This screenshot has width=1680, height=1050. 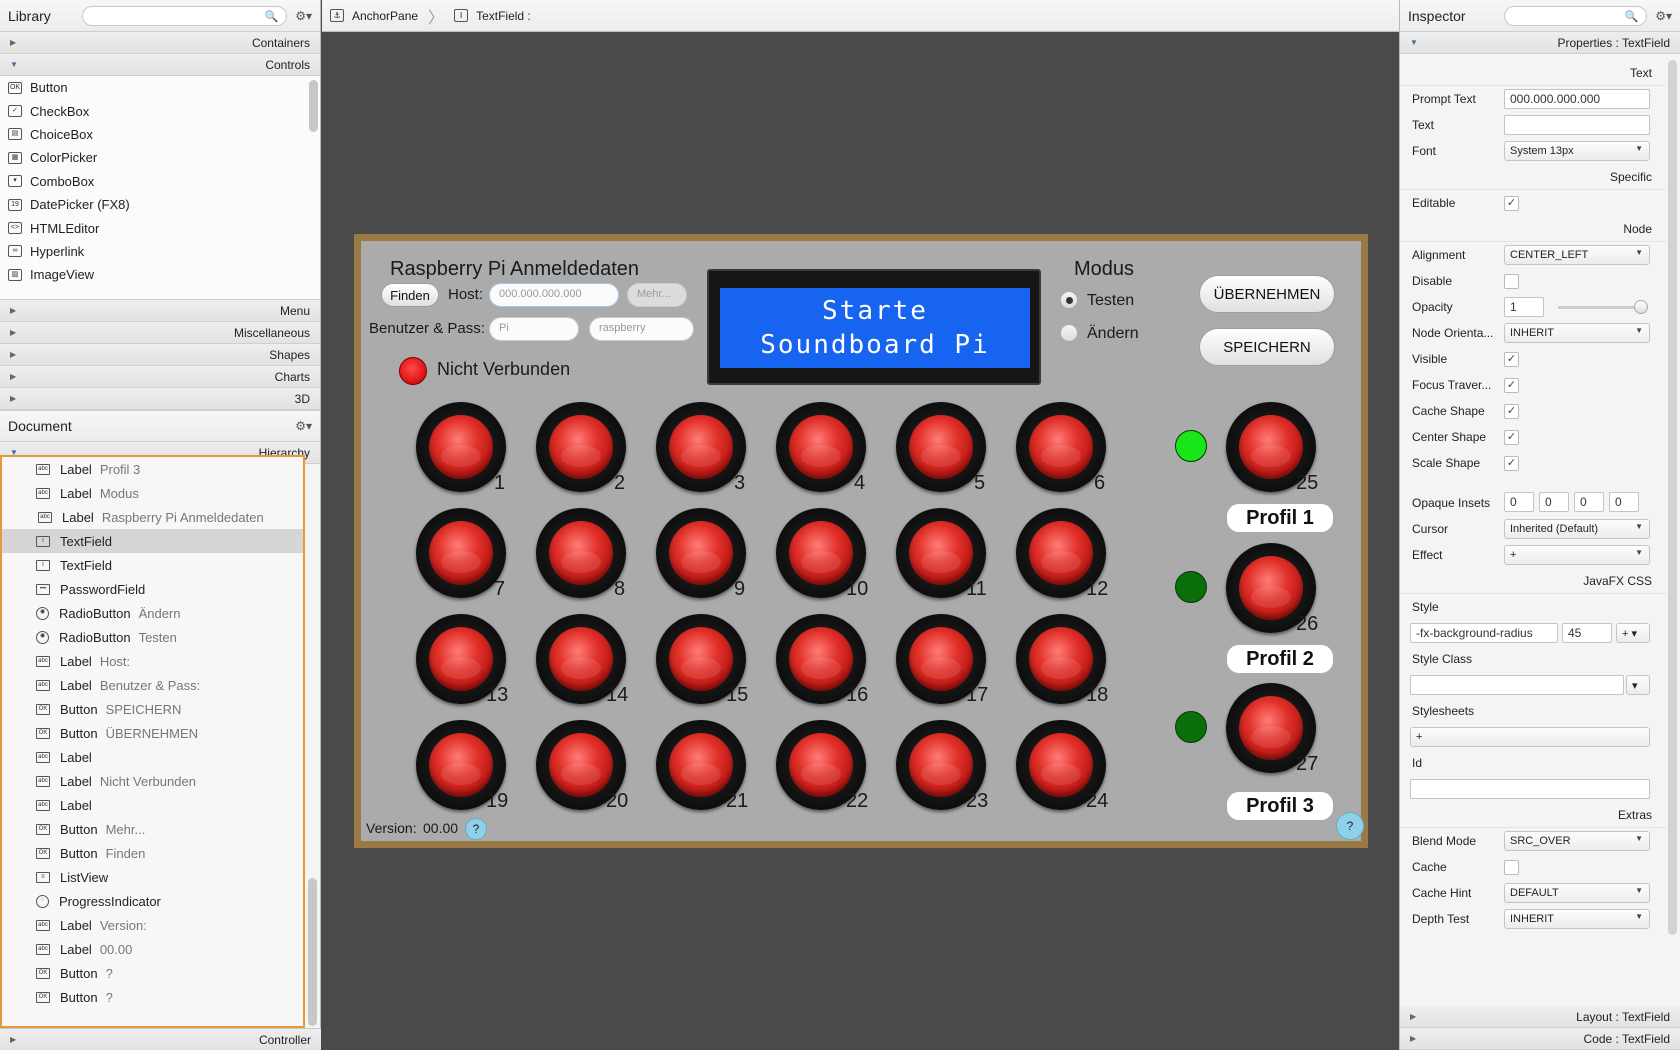 I want to click on hierarchy-item: abc Label Version:, so click(x=152, y=925).